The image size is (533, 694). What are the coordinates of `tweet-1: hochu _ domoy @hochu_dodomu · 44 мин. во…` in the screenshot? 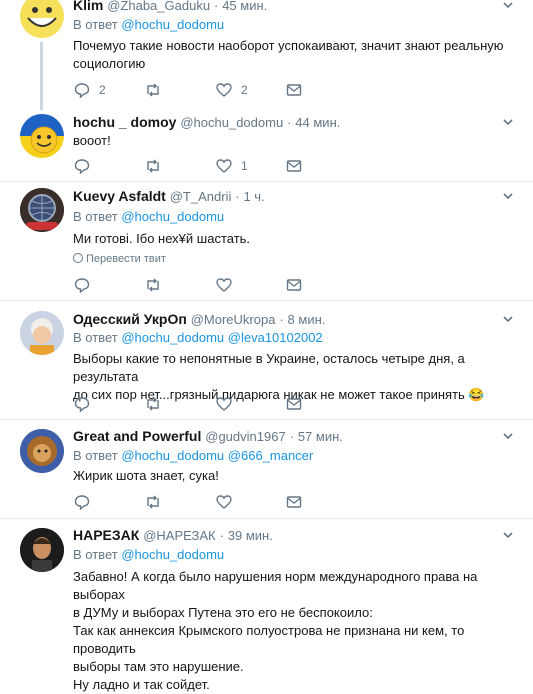 It's located at (266, 142).